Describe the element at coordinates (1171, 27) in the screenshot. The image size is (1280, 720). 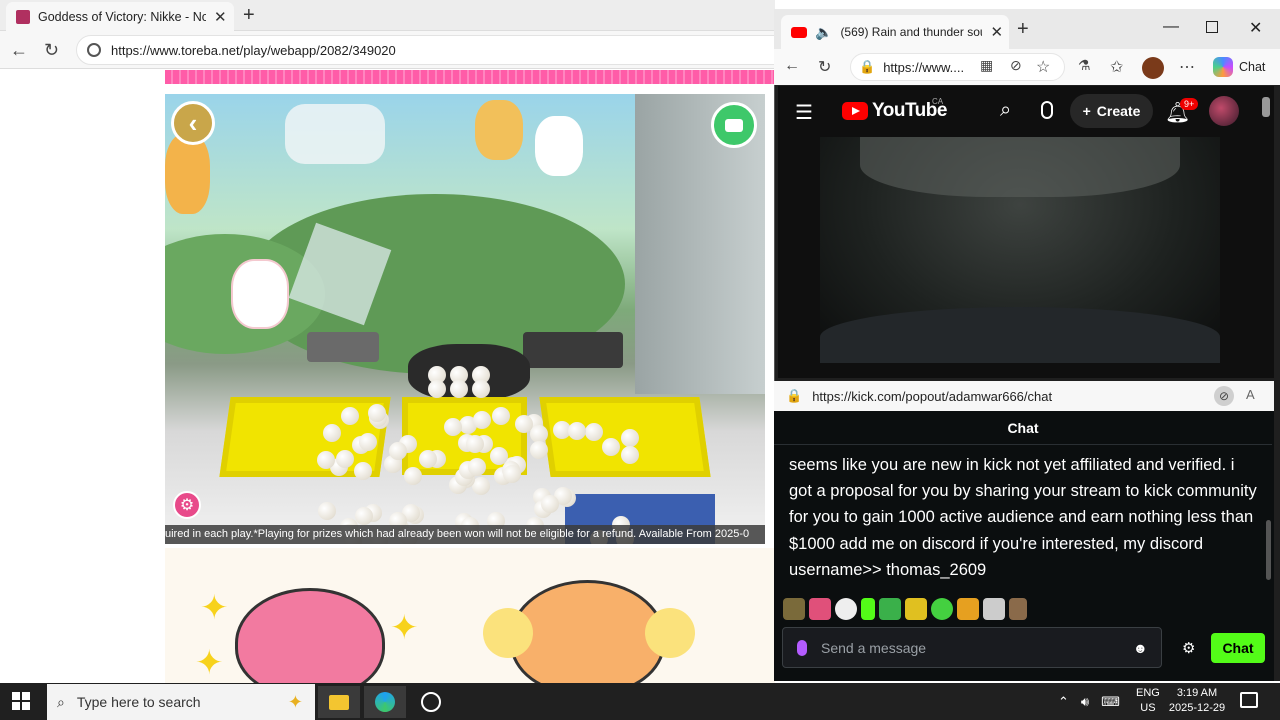
I see `minimize-icon: —` at that location.